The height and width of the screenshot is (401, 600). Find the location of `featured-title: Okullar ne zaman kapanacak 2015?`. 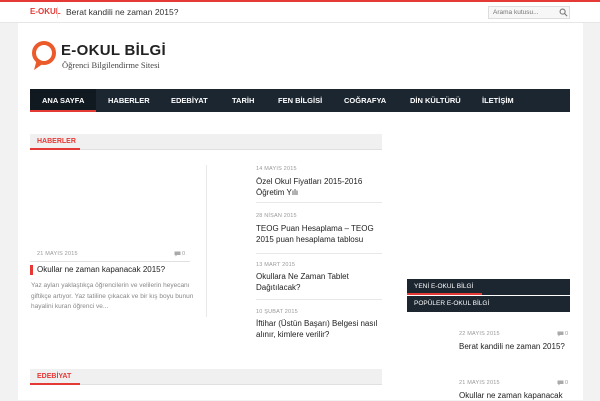

featured-title: Okullar ne zaman kapanacak 2015? is located at coordinates (117, 269).